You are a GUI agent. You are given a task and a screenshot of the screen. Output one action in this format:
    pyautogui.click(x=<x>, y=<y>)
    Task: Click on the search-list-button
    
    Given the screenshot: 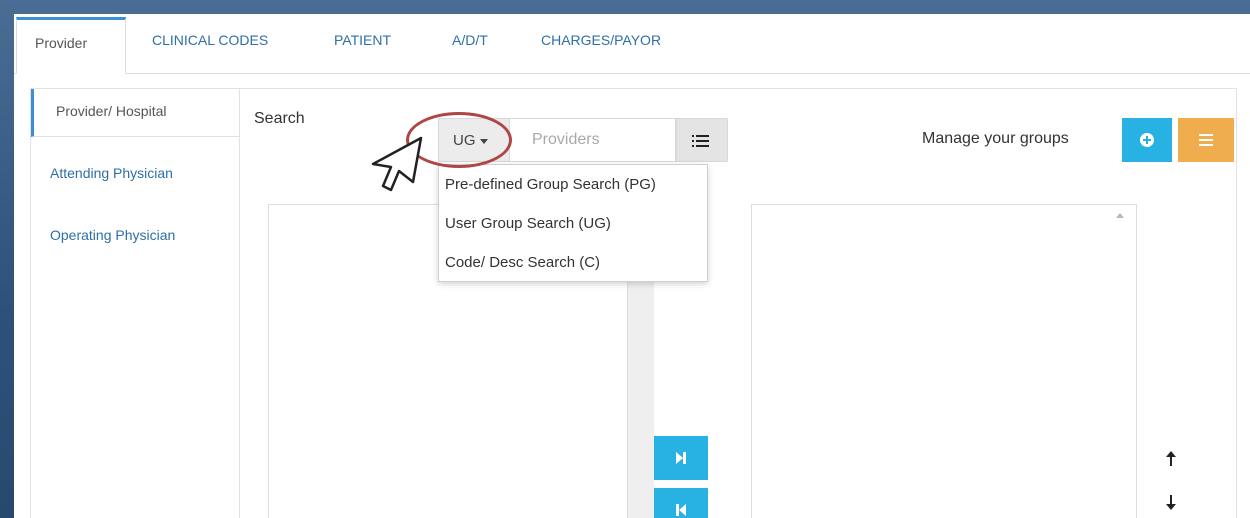 What is the action you would take?
    pyautogui.click(x=702, y=140)
    